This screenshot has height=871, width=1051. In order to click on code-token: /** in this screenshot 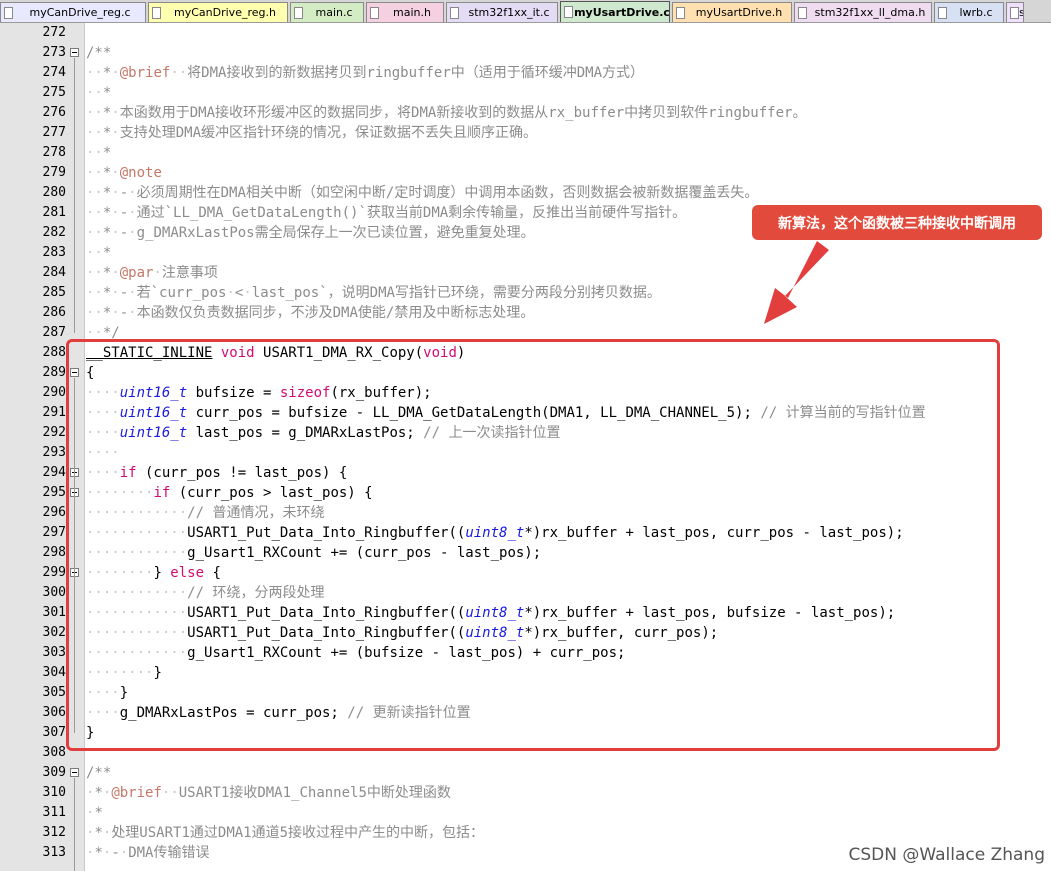, I will do `click(99, 773)`.